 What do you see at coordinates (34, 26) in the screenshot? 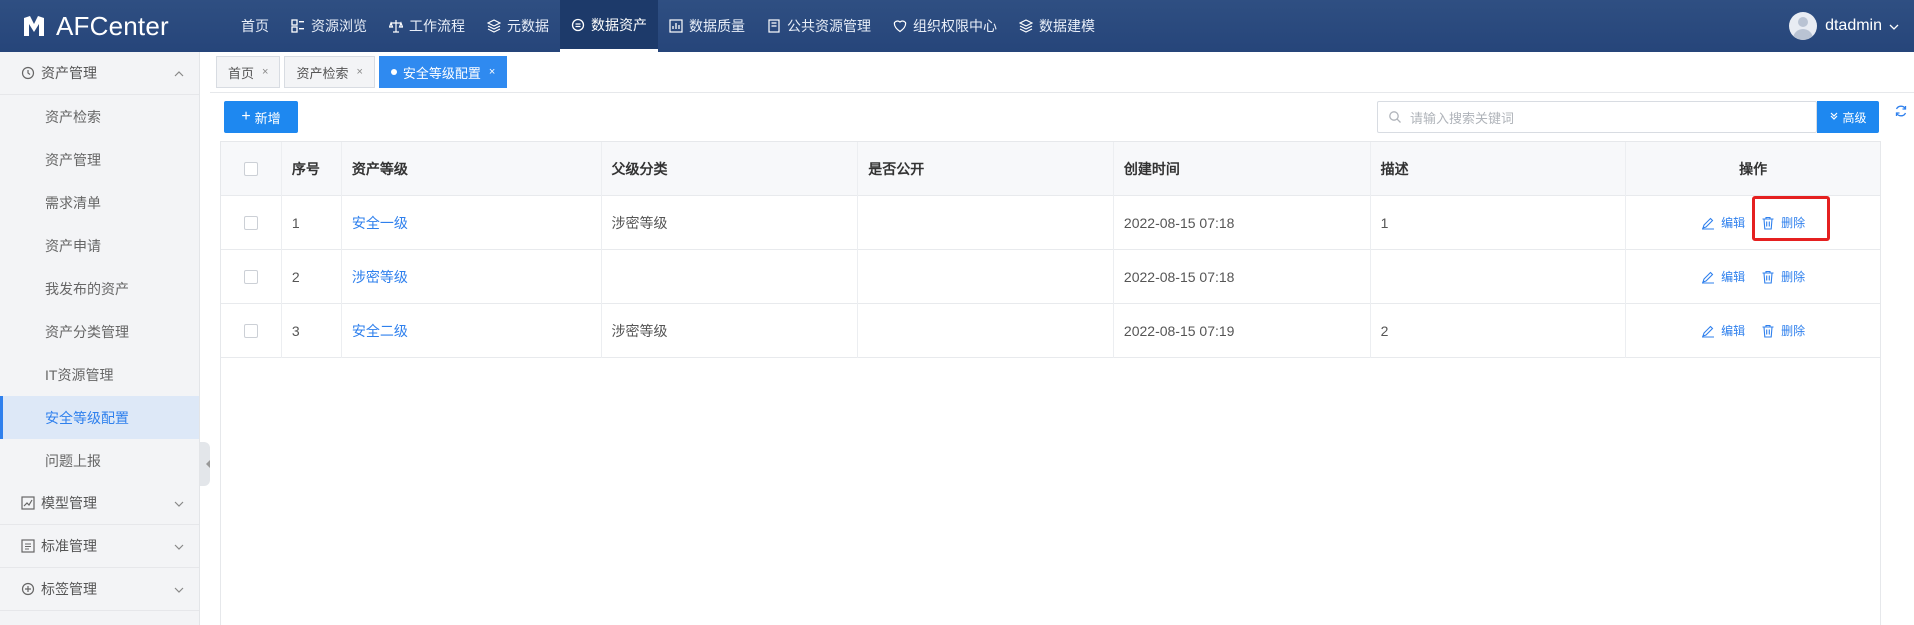
I see `logo-icon` at bounding box center [34, 26].